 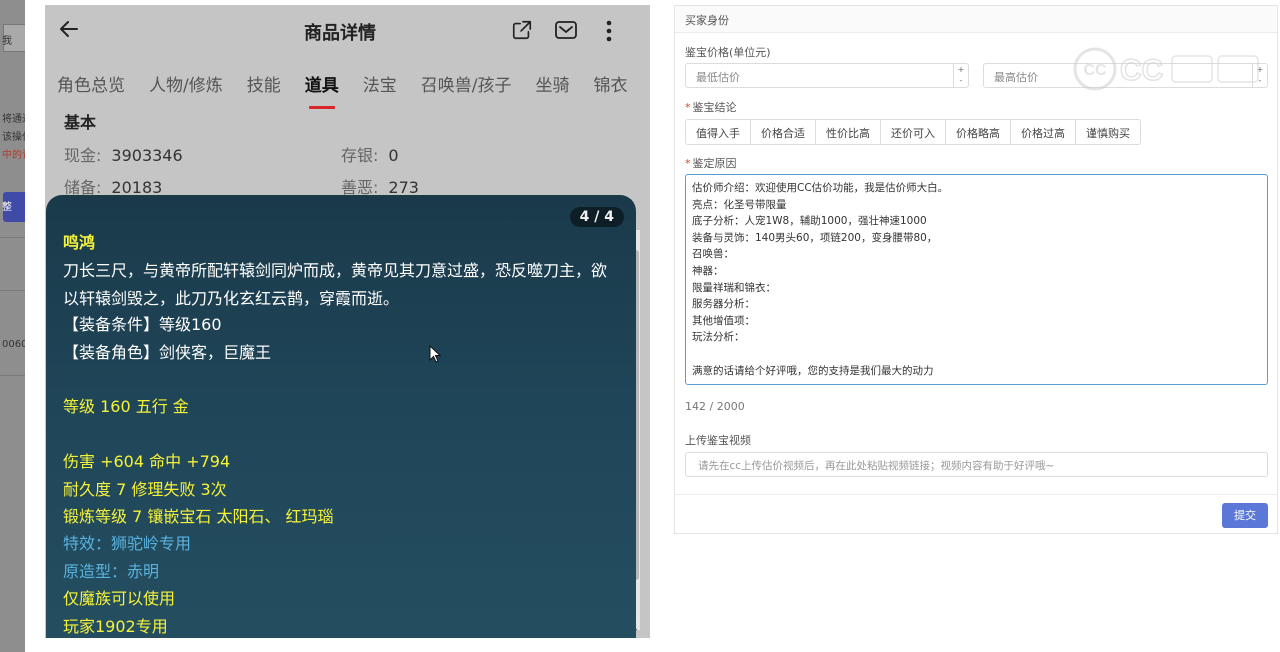 What do you see at coordinates (115, 626) in the screenshot?
I see `player-line: 玩家1902专用` at bounding box center [115, 626].